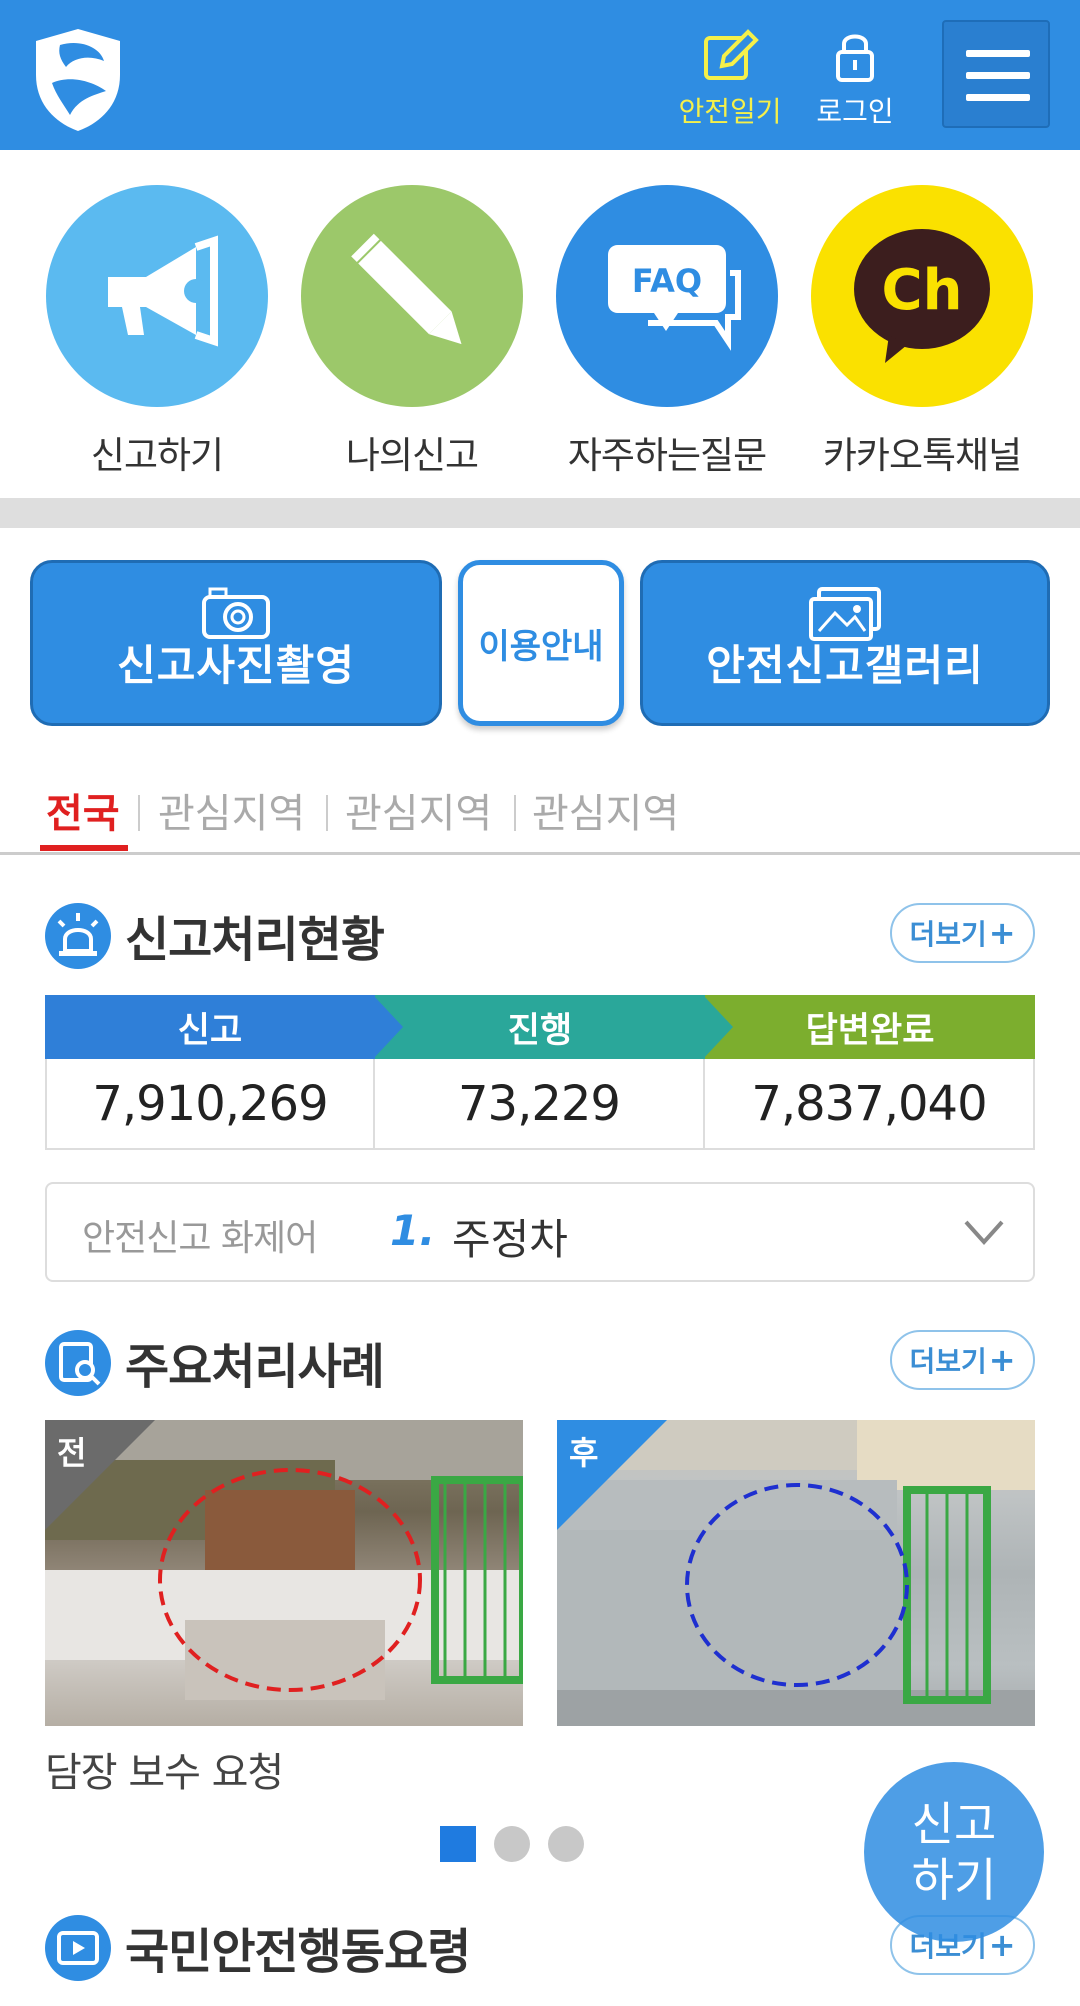 The height and width of the screenshot is (2006, 1080). What do you see at coordinates (255, 940) in the screenshot?
I see `status-section-heading: 신고처리현황` at bounding box center [255, 940].